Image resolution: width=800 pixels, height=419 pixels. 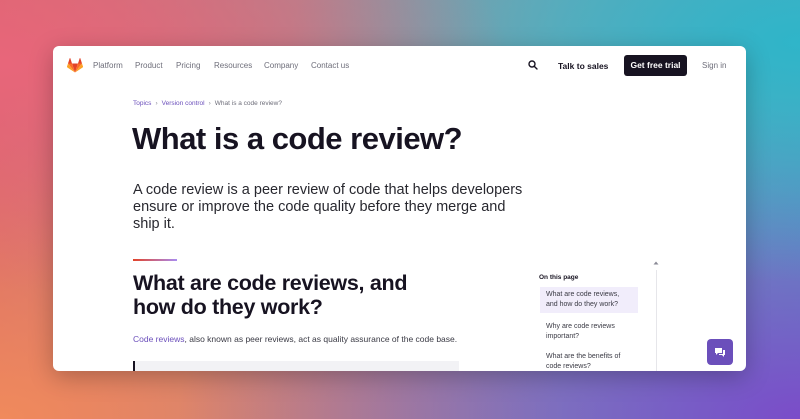 I want to click on search-icon, so click(x=533, y=65).